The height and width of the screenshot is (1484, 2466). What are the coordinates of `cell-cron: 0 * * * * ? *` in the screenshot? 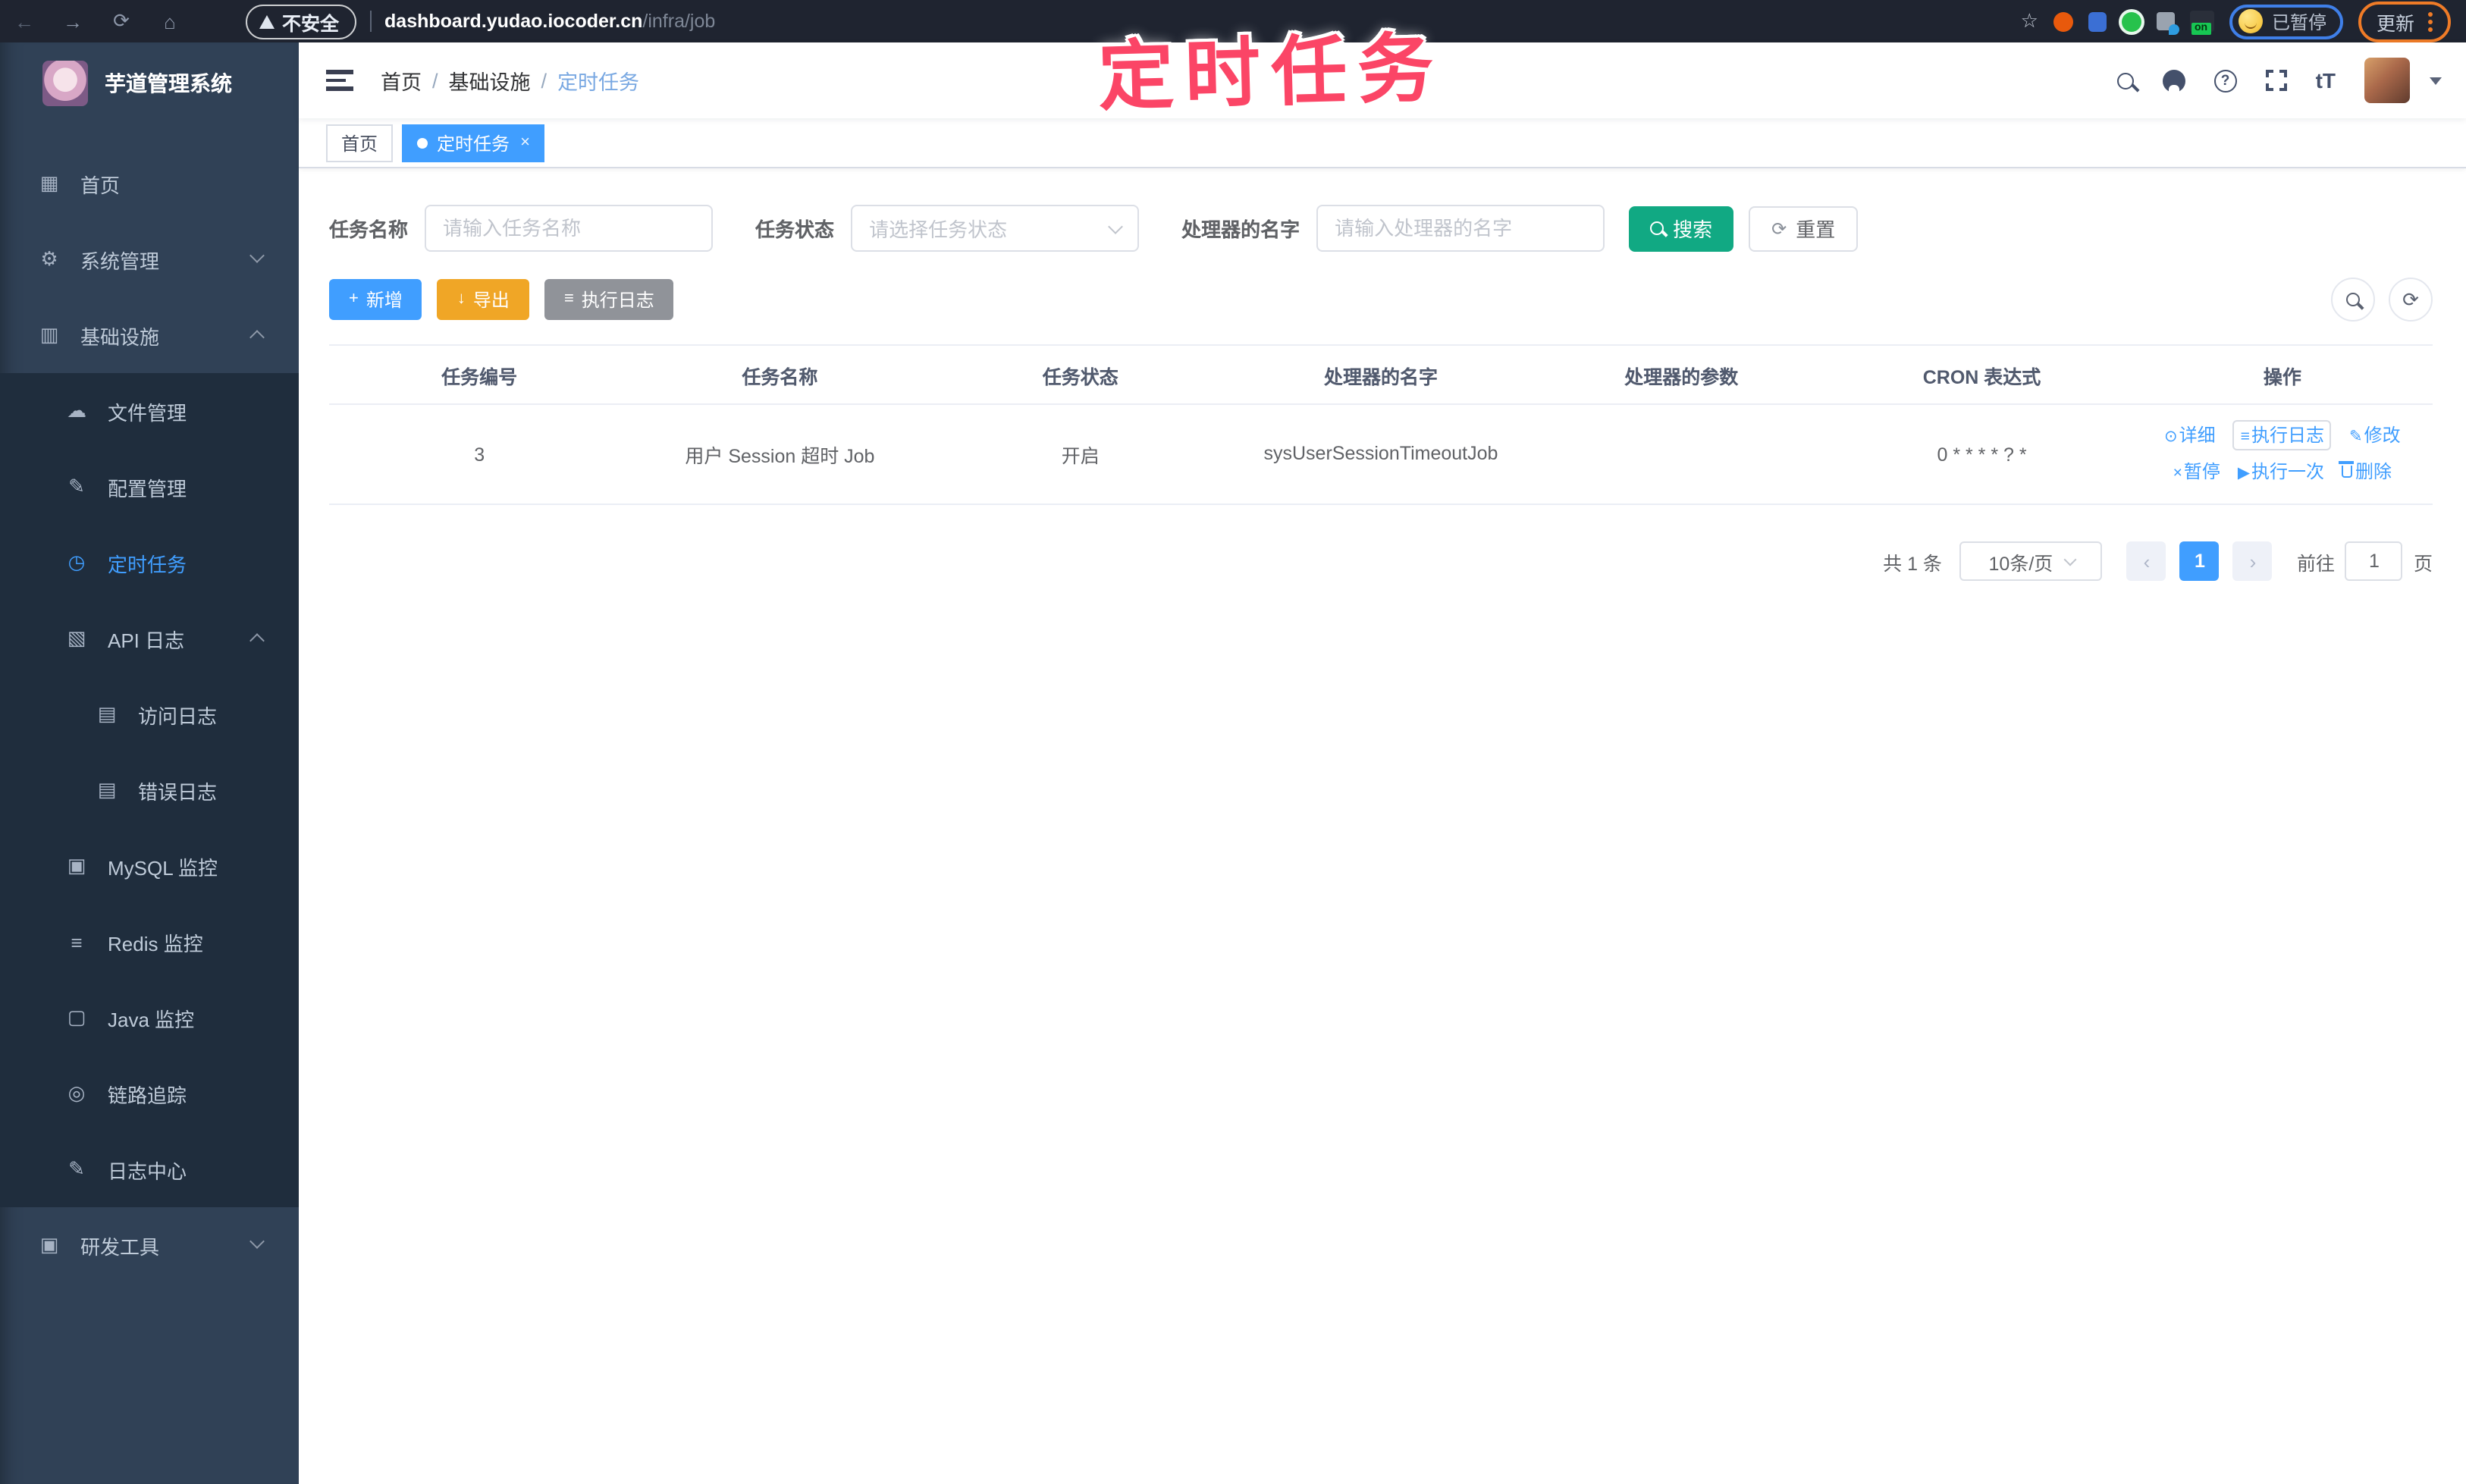 It's located at (1982, 454).